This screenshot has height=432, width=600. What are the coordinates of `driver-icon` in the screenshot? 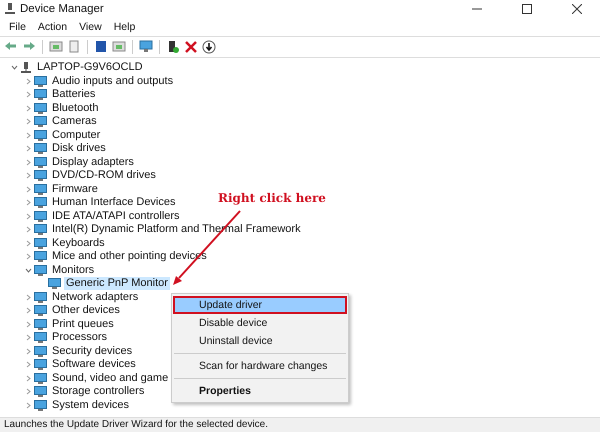 It's located at (173, 47).